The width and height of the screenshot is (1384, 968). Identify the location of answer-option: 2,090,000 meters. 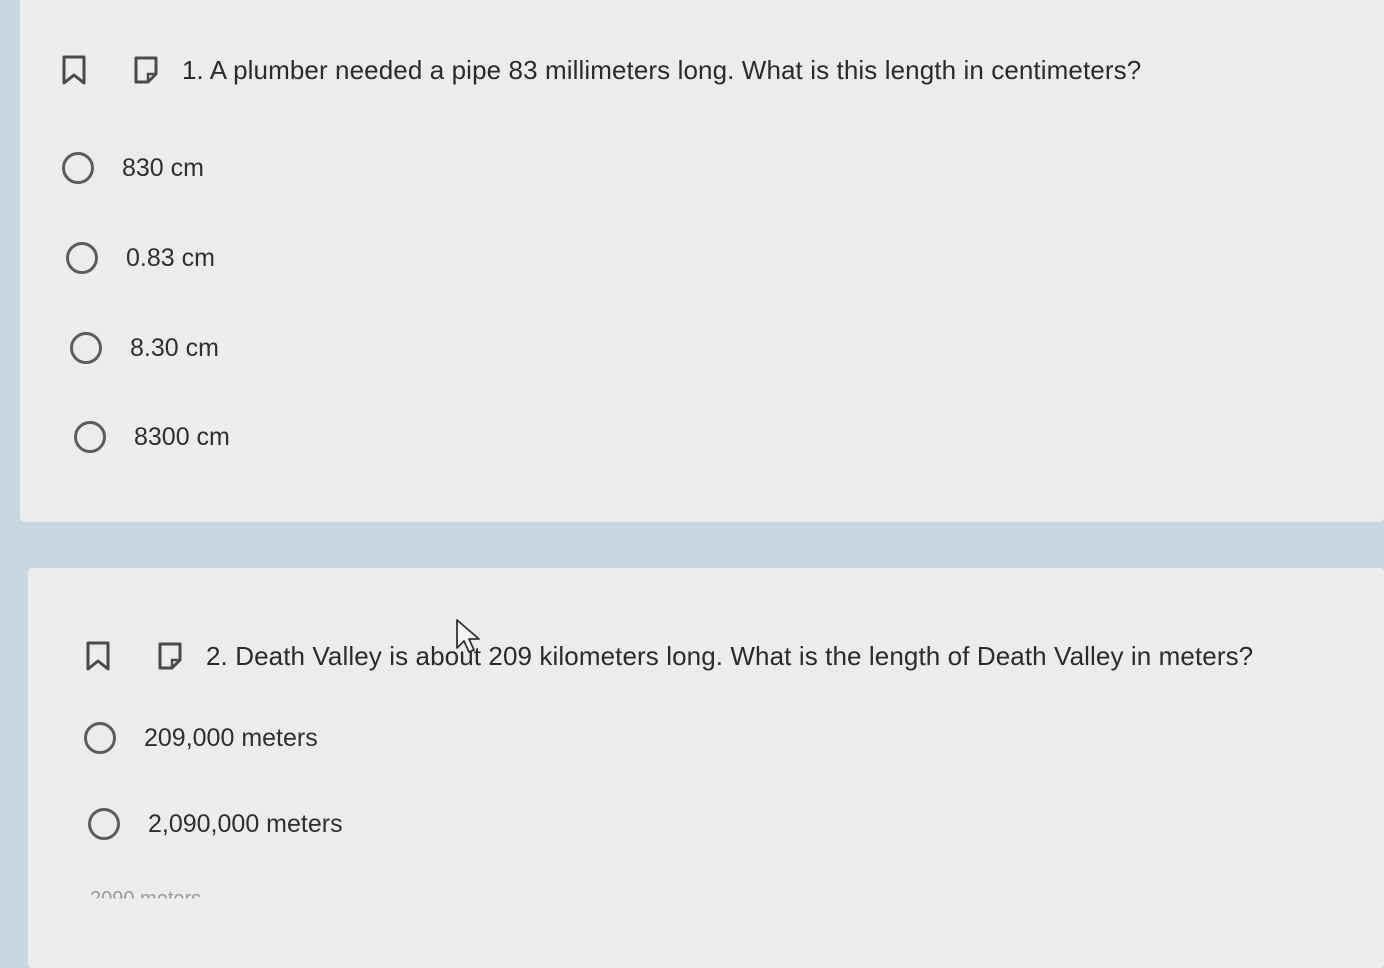
(215, 824).